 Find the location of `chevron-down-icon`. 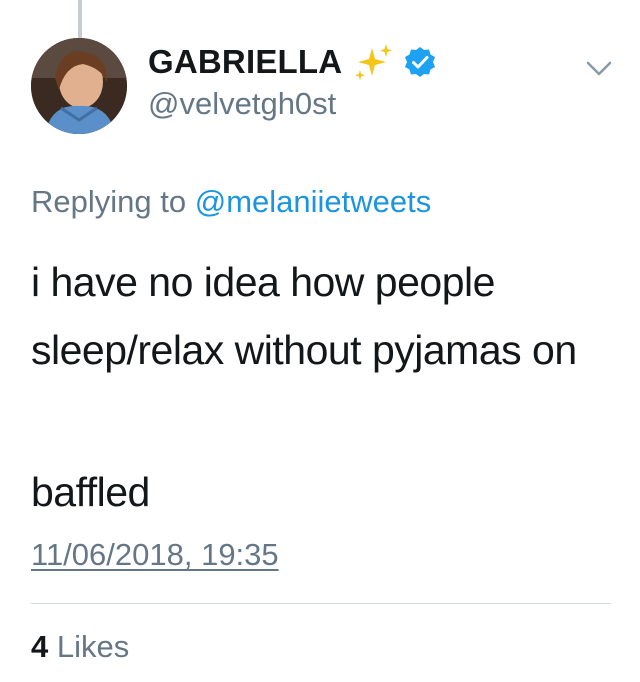

chevron-down-icon is located at coordinates (599, 69).